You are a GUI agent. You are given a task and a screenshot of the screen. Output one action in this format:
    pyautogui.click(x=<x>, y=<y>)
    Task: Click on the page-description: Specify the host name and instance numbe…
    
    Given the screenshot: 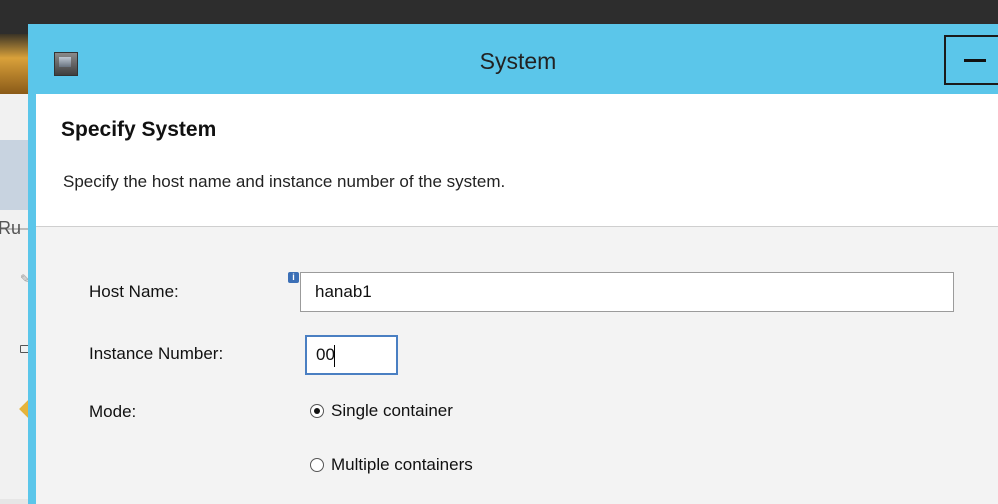 What is the action you would take?
    pyautogui.click(x=284, y=181)
    